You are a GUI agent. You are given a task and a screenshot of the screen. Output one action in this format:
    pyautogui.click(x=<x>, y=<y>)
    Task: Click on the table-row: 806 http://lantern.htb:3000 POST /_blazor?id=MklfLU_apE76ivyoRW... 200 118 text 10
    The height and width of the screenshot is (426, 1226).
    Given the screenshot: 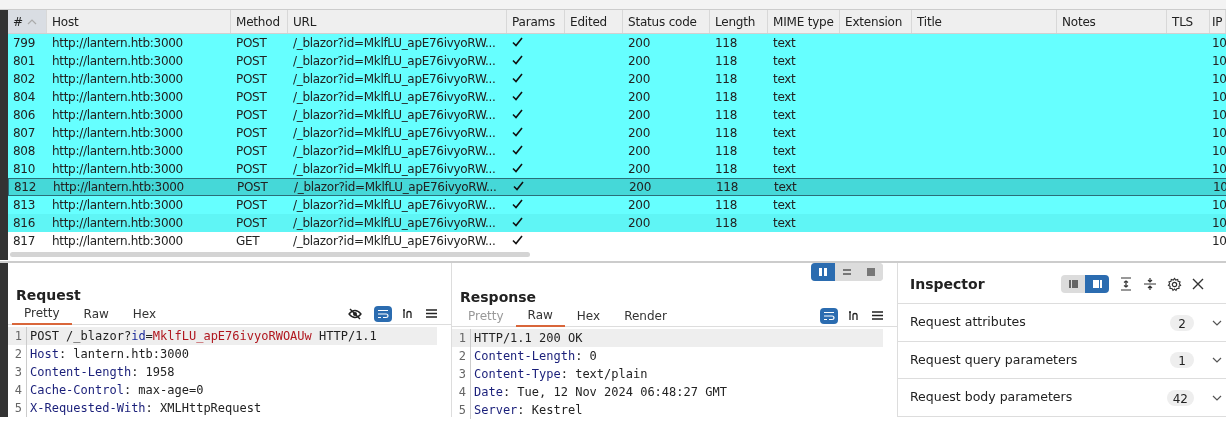 What is the action you would take?
    pyautogui.click(x=617, y=115)
    